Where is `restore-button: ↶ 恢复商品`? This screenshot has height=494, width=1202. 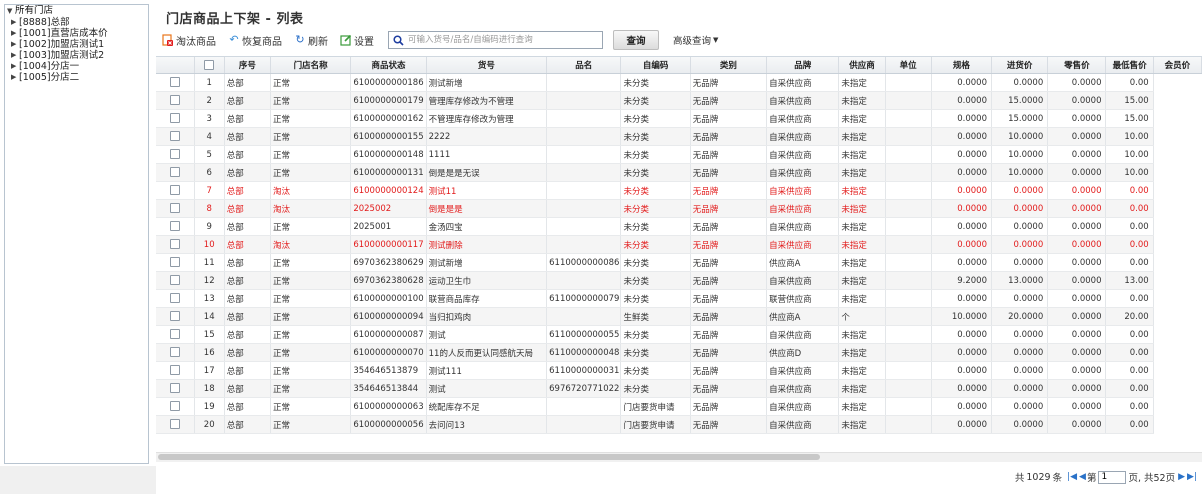 restore-button: ↶ 恢复商品 is located at coordinates (255, 40).